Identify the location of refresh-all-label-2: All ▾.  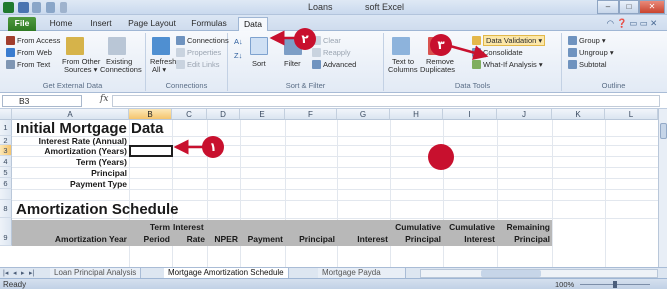
(159, 69).